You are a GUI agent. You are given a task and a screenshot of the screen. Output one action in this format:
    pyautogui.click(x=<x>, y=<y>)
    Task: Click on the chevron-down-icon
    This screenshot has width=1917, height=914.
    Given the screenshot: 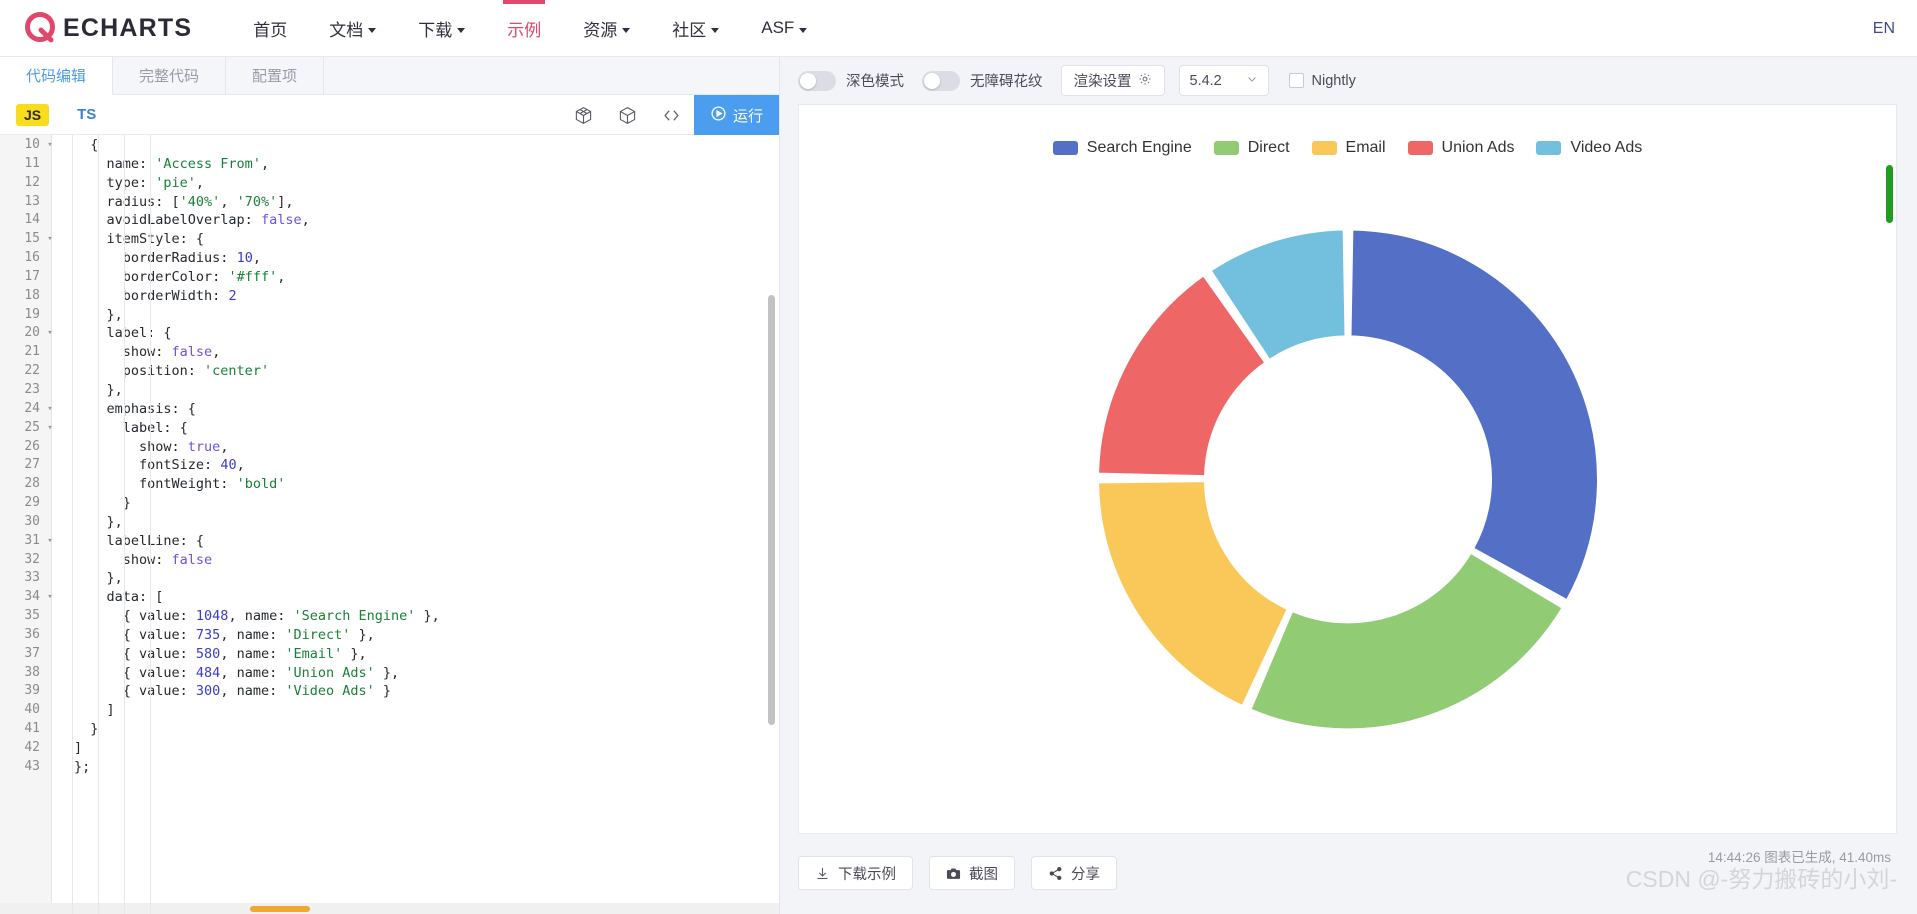 What is the action you would take?
    pyautogui.click(x=803, y=30)
    